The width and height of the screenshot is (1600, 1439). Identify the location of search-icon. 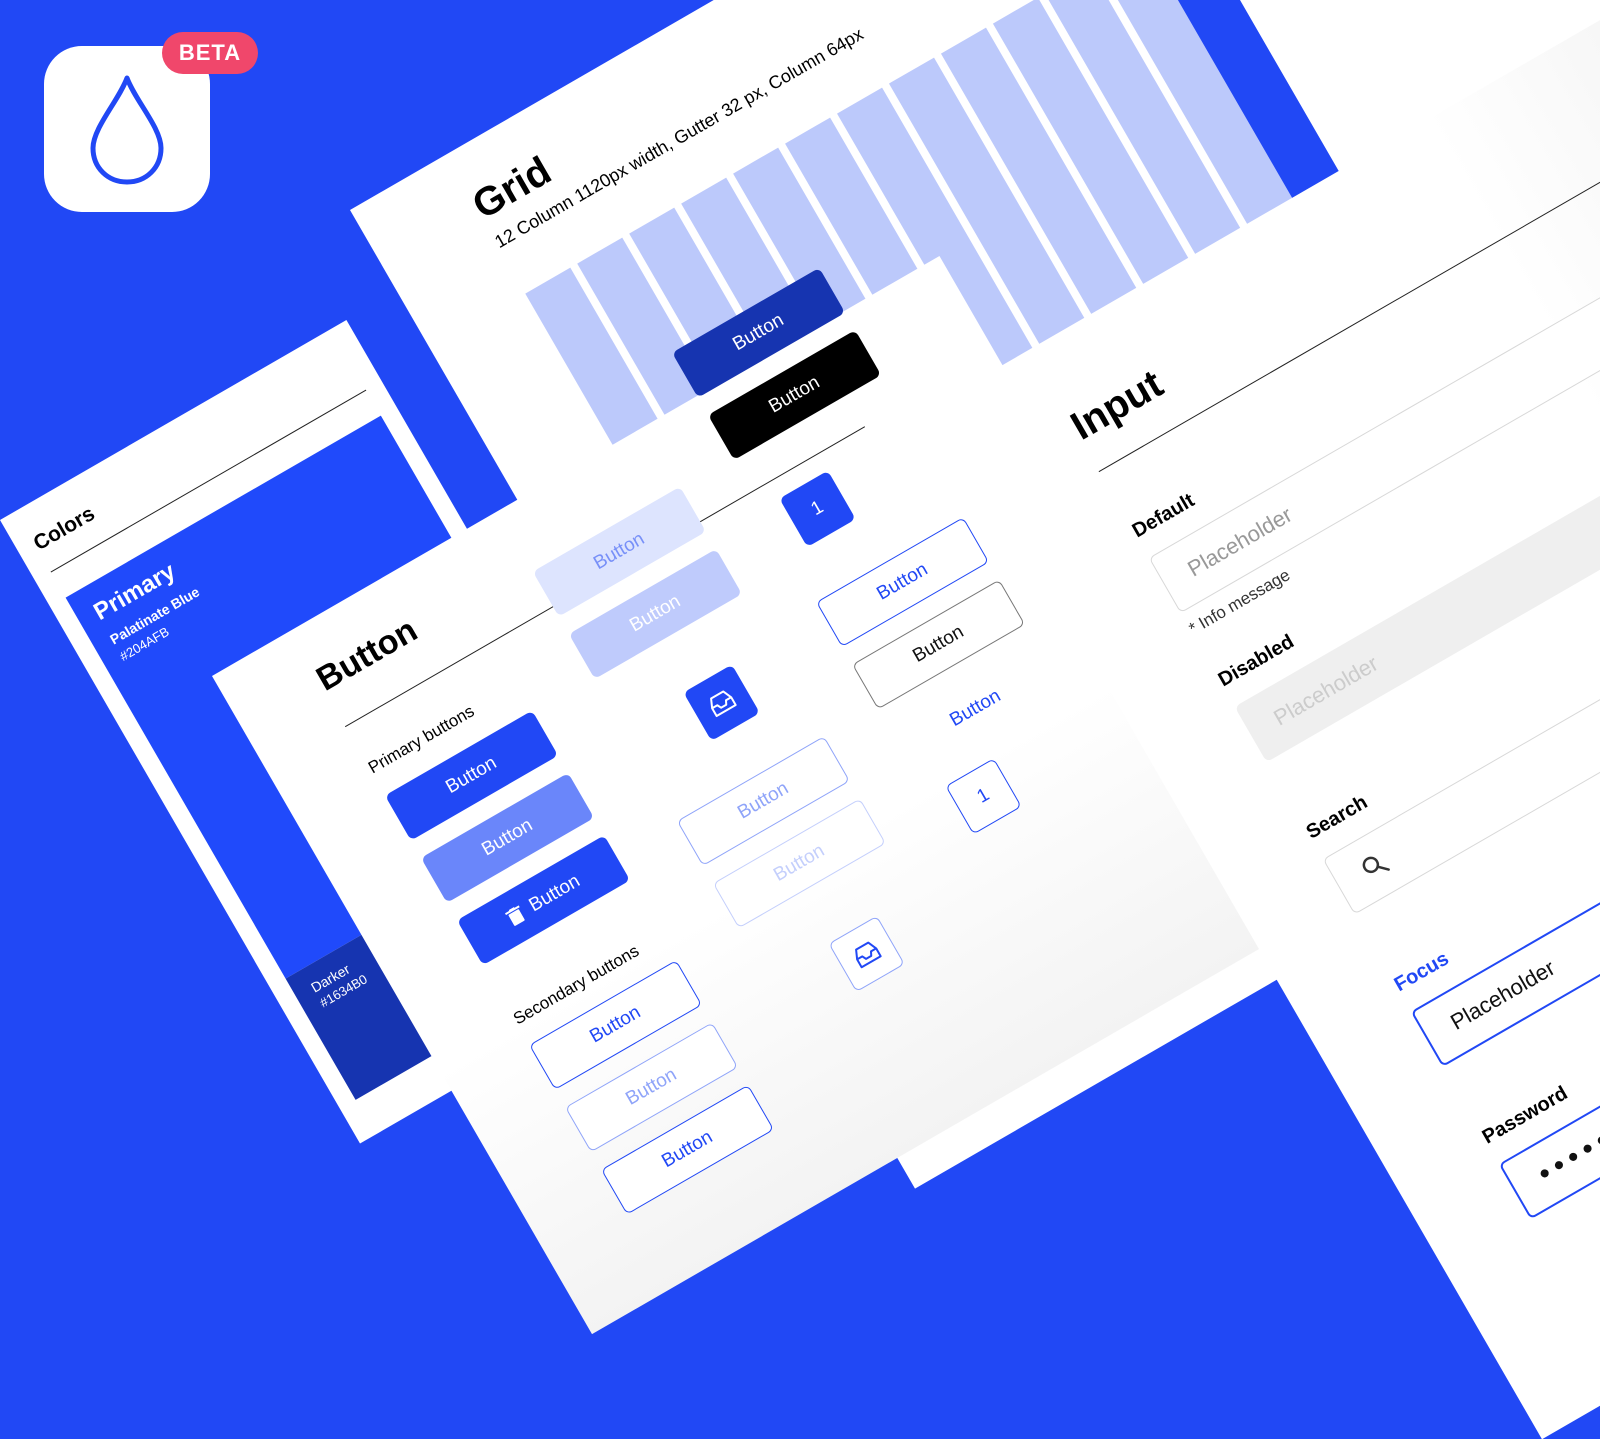
(1375, 866).